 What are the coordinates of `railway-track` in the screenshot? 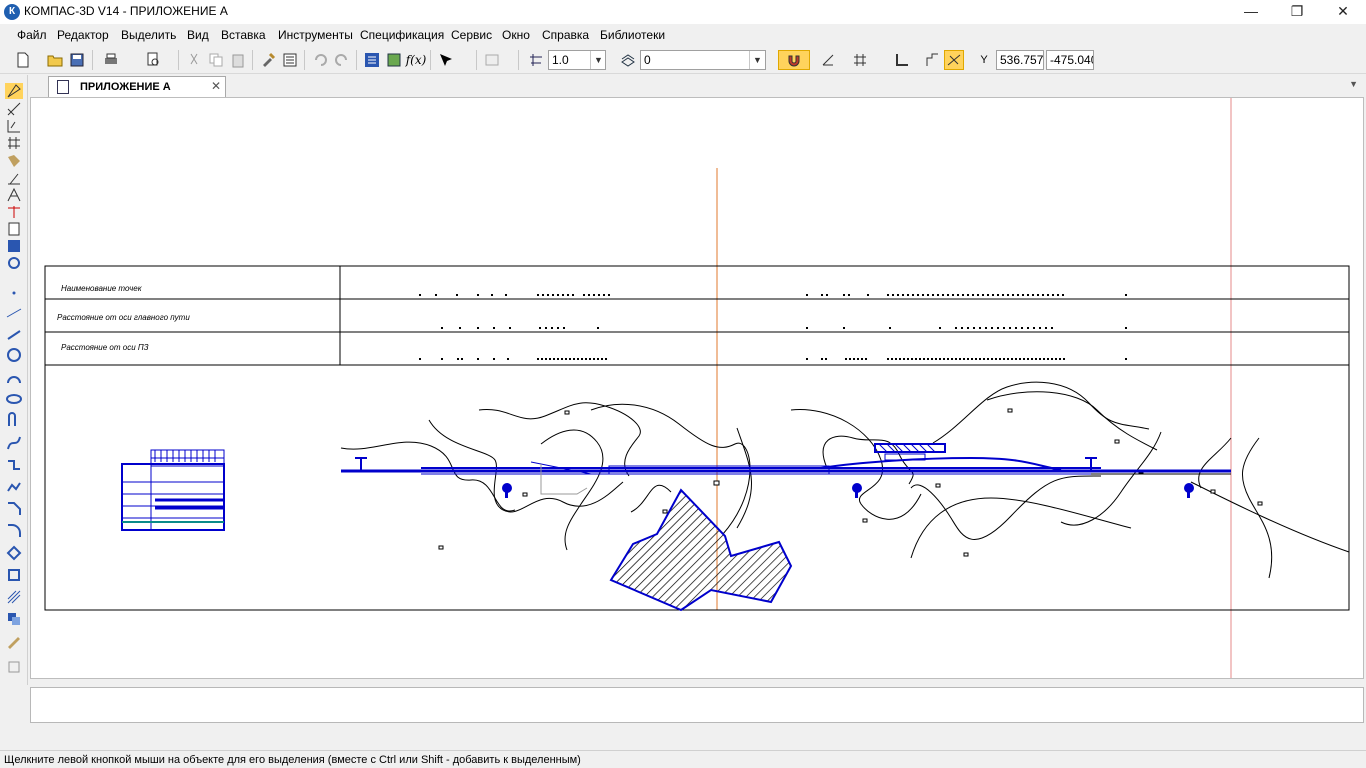 It's located at (786, 459).